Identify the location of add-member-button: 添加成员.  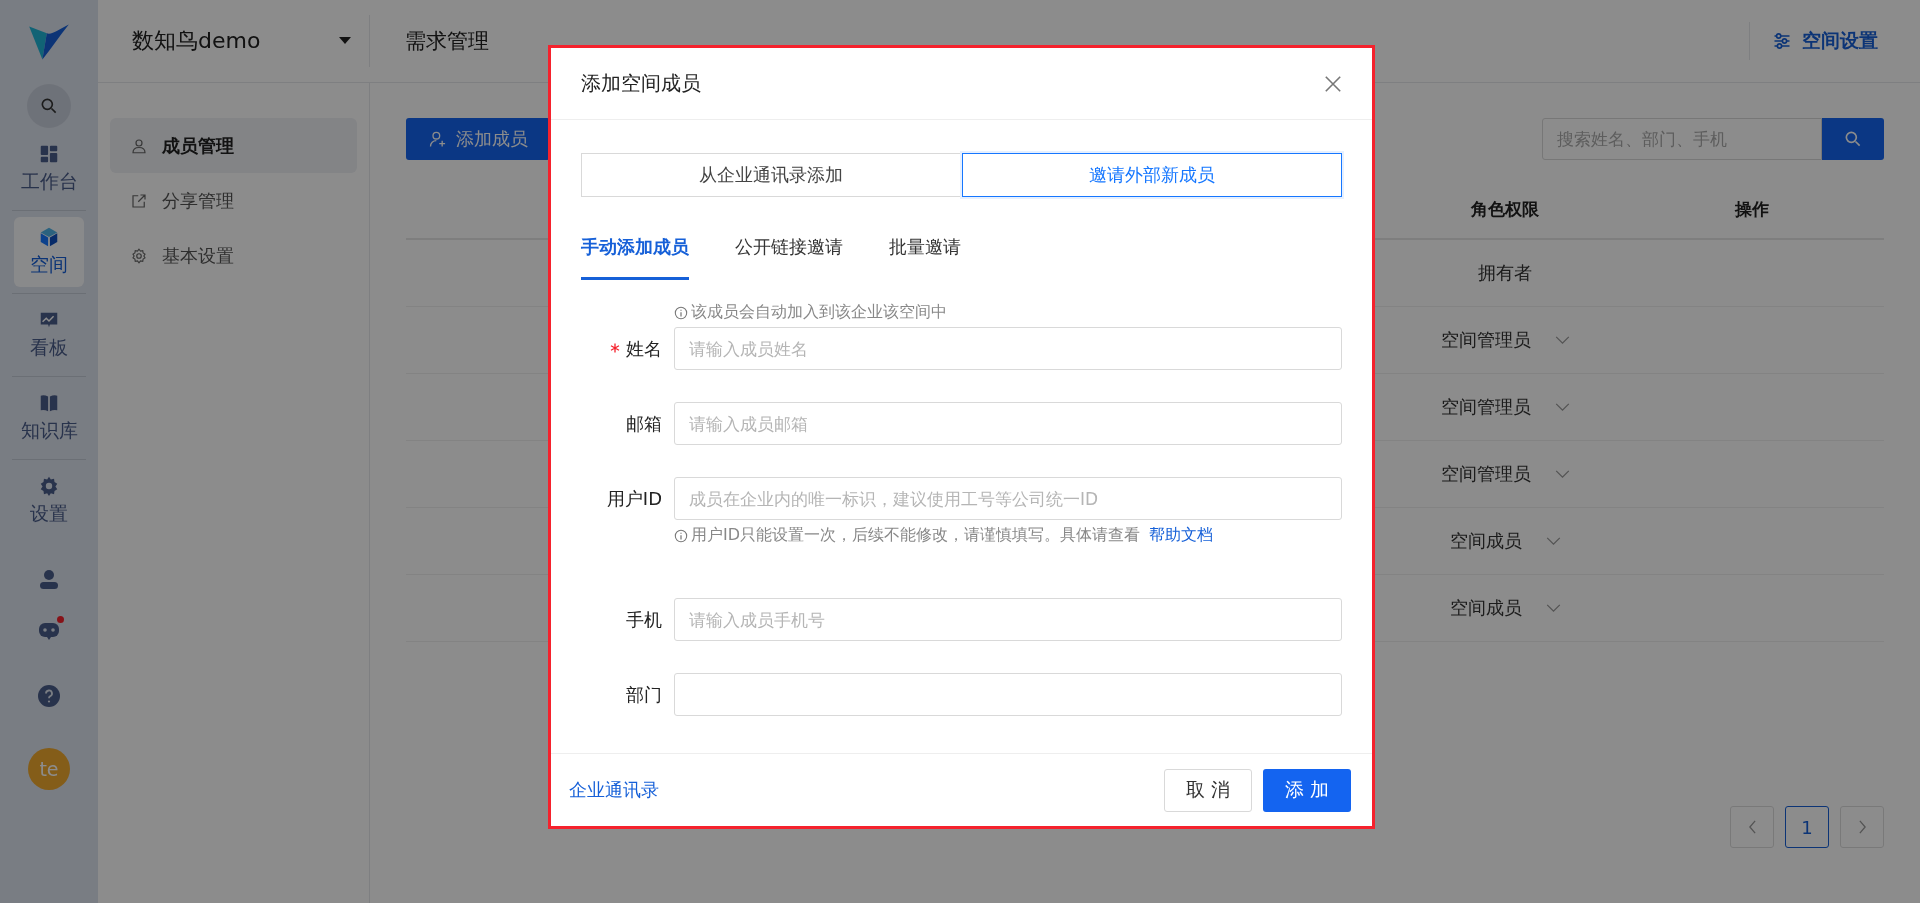
(478, 139).